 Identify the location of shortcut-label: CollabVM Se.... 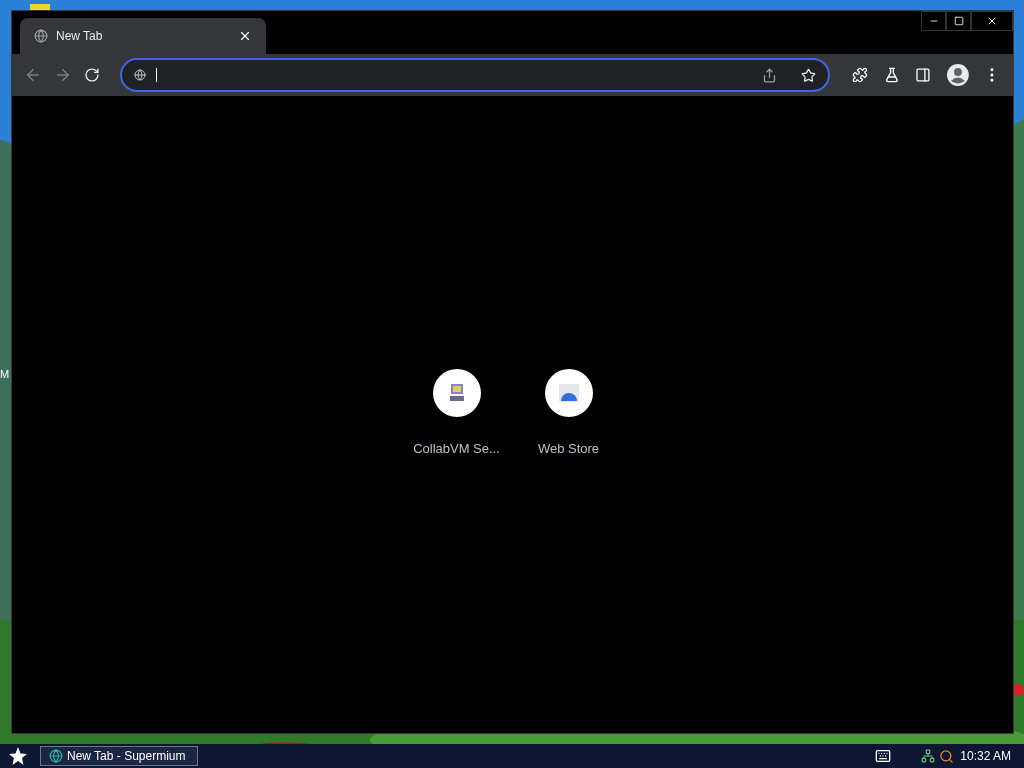
(456, 449).